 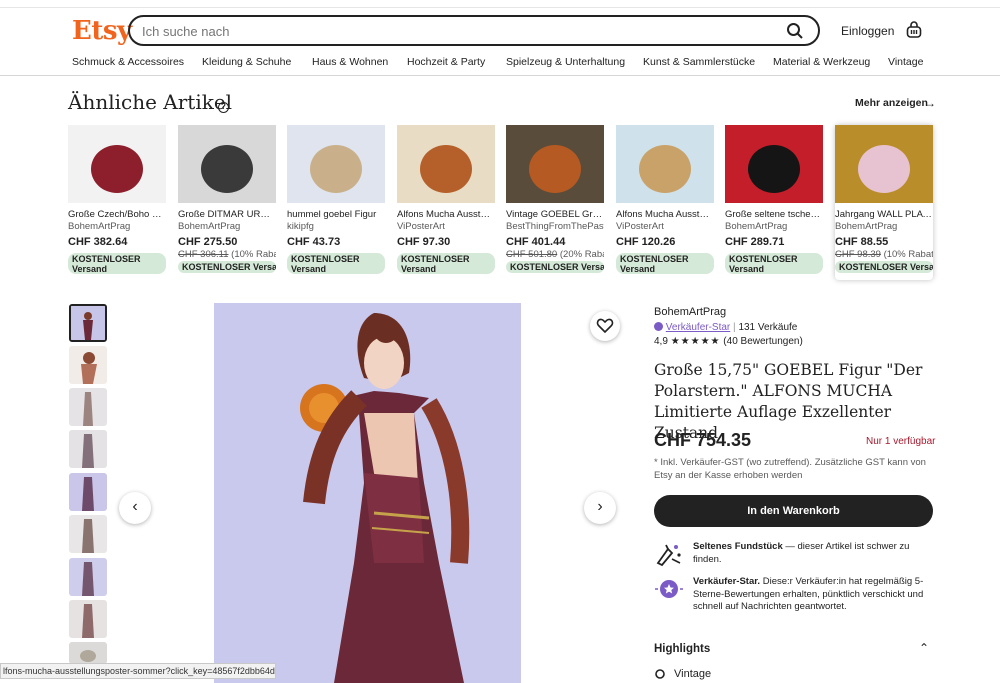 What do you see at coordinates (227, 214) in the screenshot?
I see `similar-item-title: Große DITMAR URBACH` at bounding box center [227, 214].